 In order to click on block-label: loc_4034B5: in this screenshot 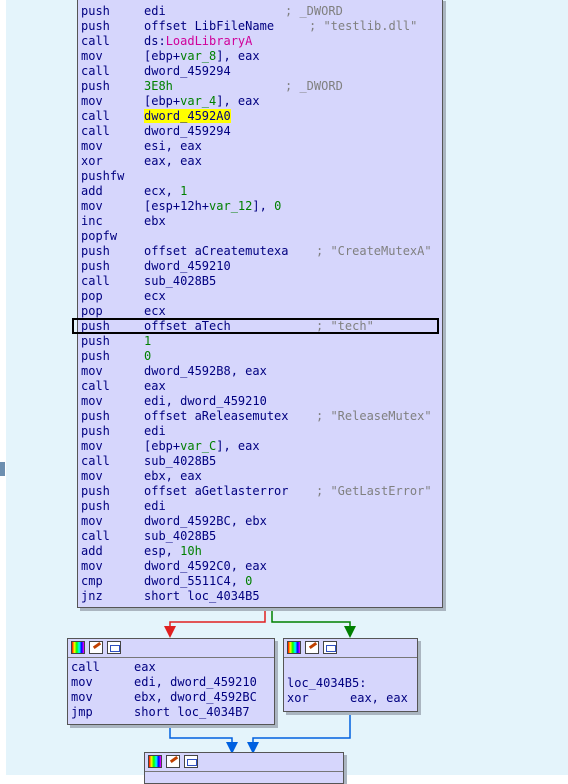, I will do `click(326, 683)`.